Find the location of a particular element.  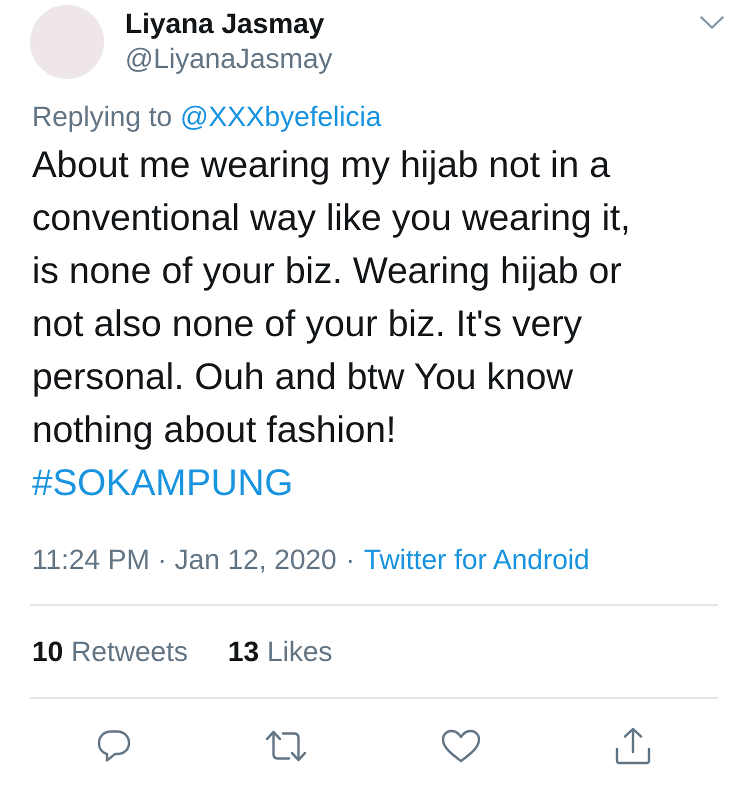

heart-icon is located at coordinates (461, 746).